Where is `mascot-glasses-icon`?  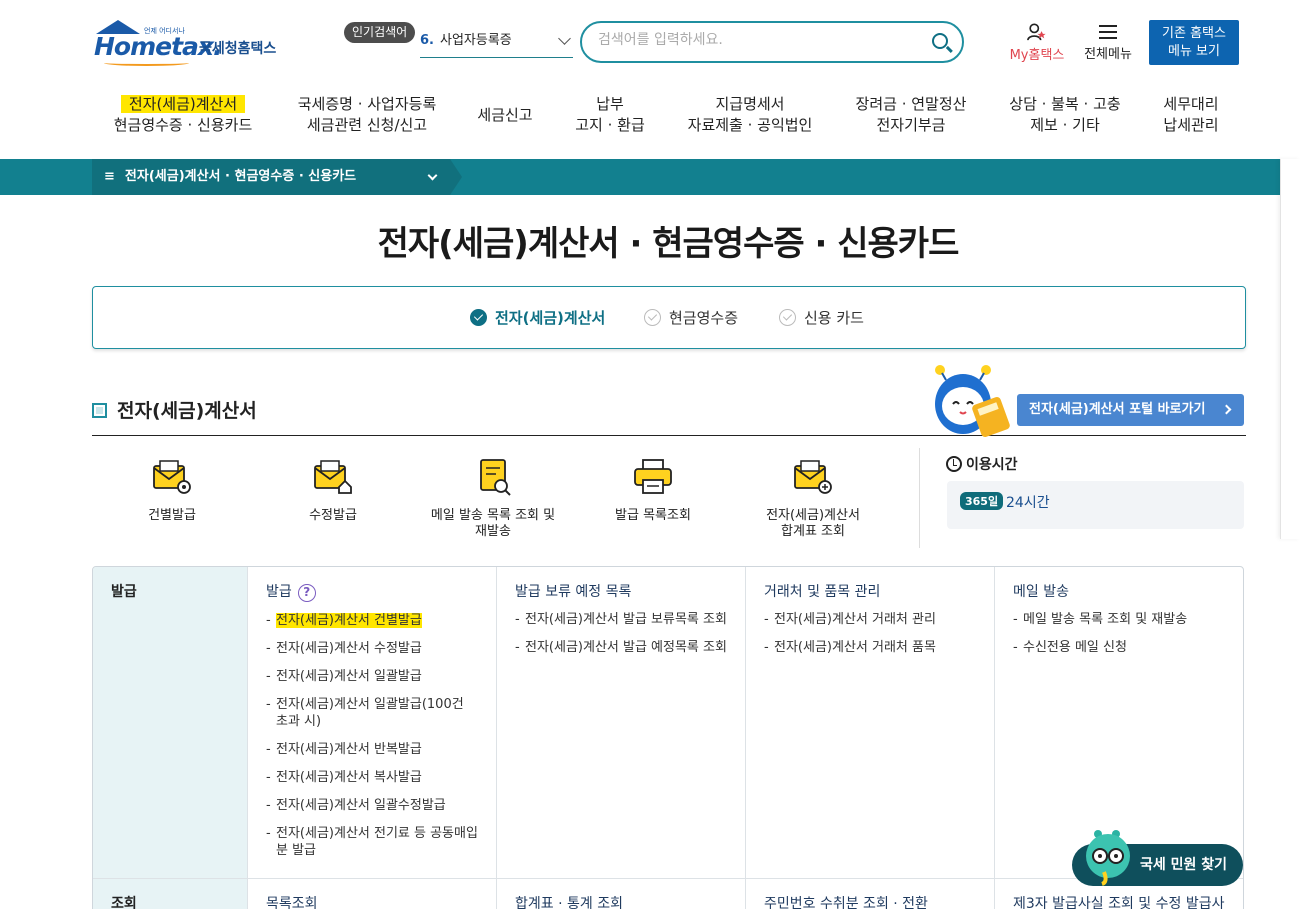 mascot-glasses-icon is located at coordinates (1108, 858).